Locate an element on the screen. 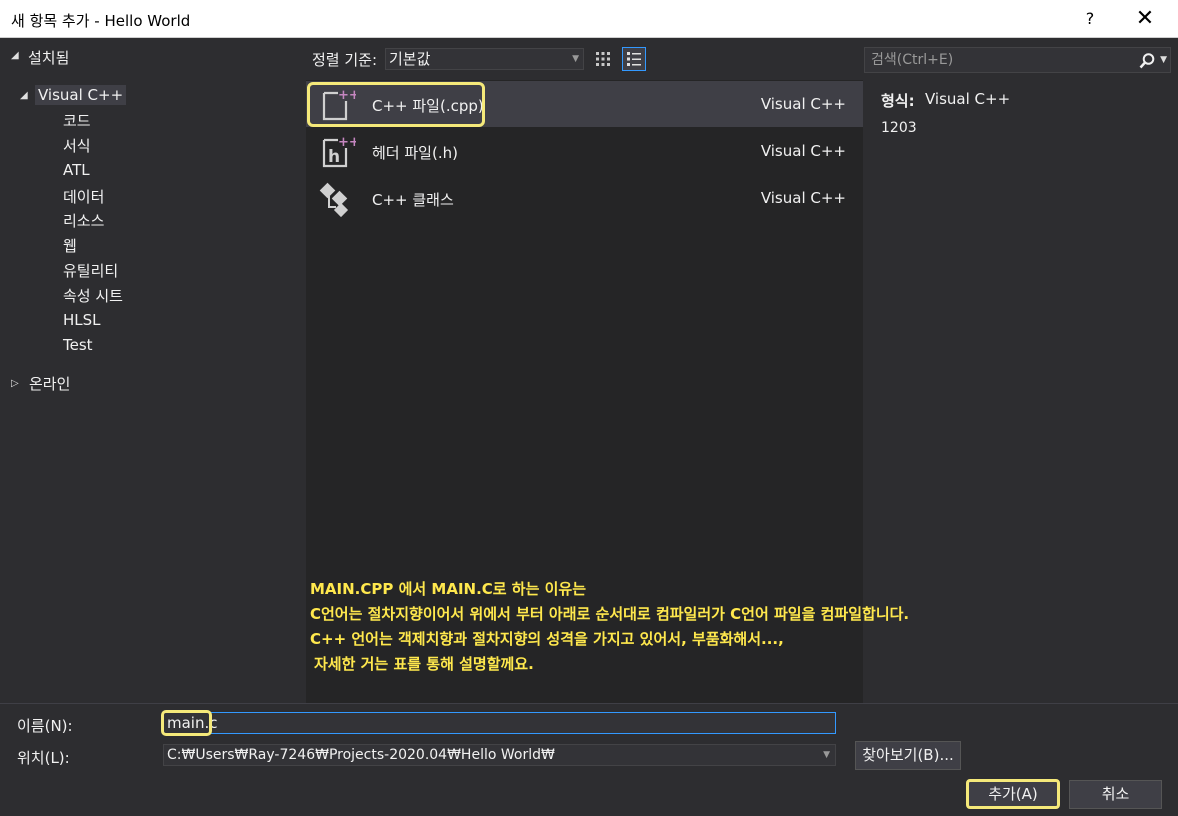 The width and height of the screenshot is (1178, 816). item-name: C++ 클래스 is located at coordinates (413, 200).